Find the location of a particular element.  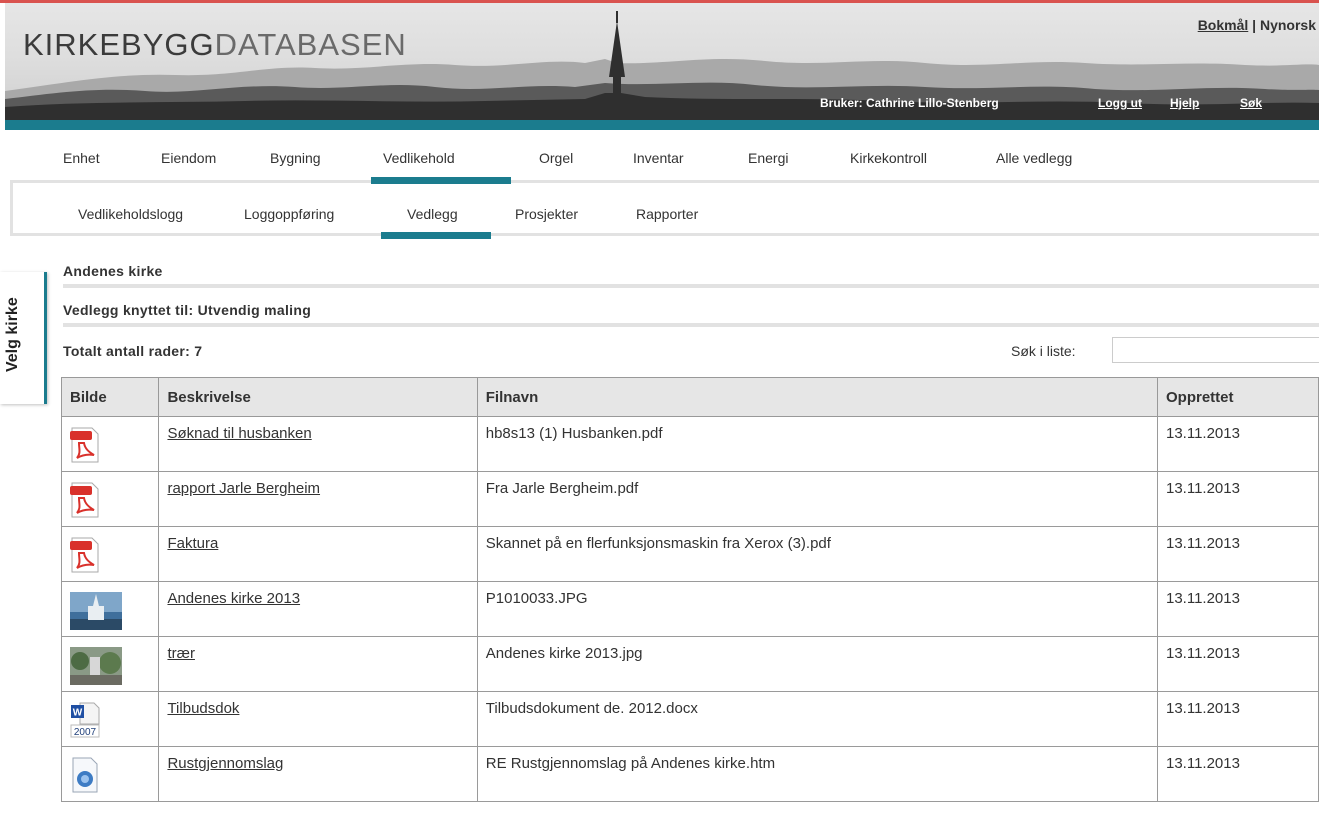

user-name: Bruker: Cathrine Lillo-Stenberg is located at coordinates (909, 103).